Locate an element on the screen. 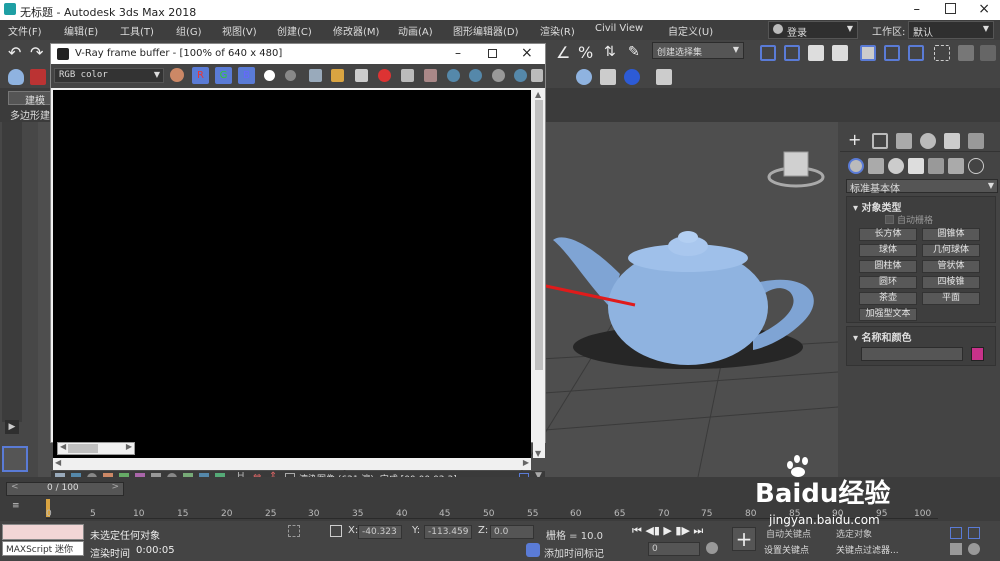  teapot-render-icon is located at coordinates (16, 77).